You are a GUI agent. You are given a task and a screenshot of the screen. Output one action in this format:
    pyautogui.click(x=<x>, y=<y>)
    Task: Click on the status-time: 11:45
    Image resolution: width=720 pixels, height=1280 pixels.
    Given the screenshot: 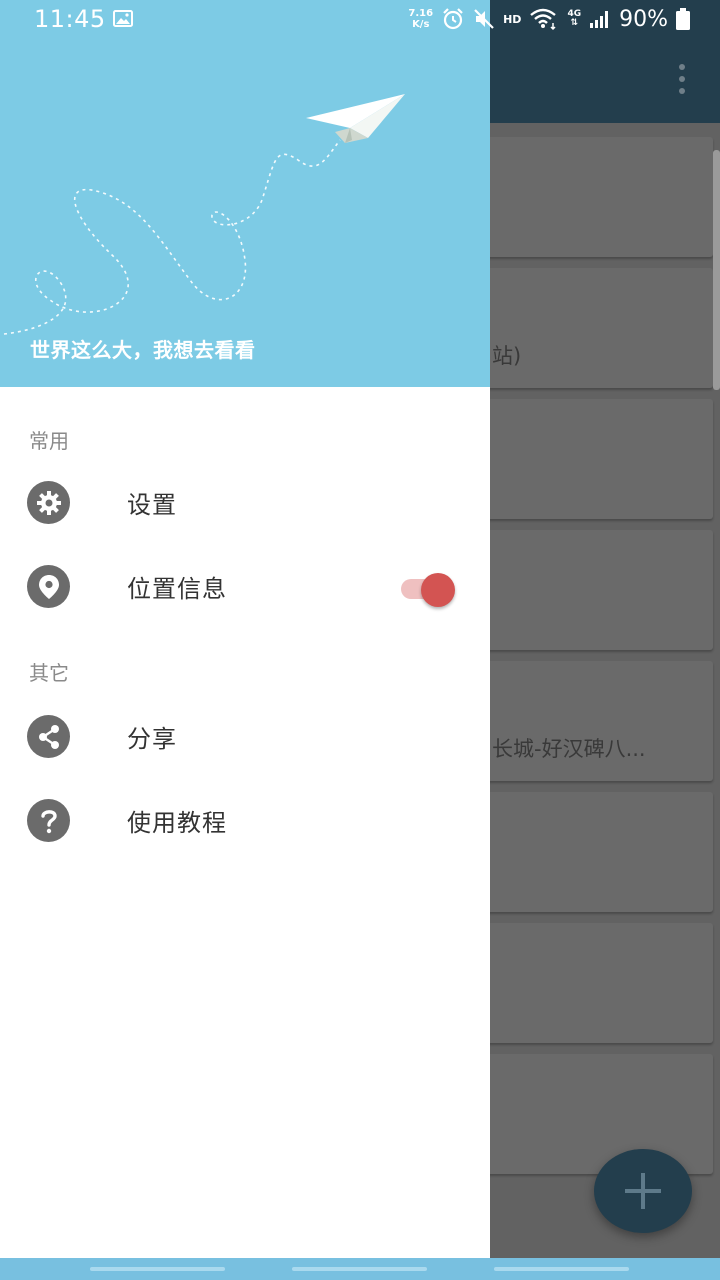 What is the action you would take?
    pyautogui.click(x=70, y=19)
    